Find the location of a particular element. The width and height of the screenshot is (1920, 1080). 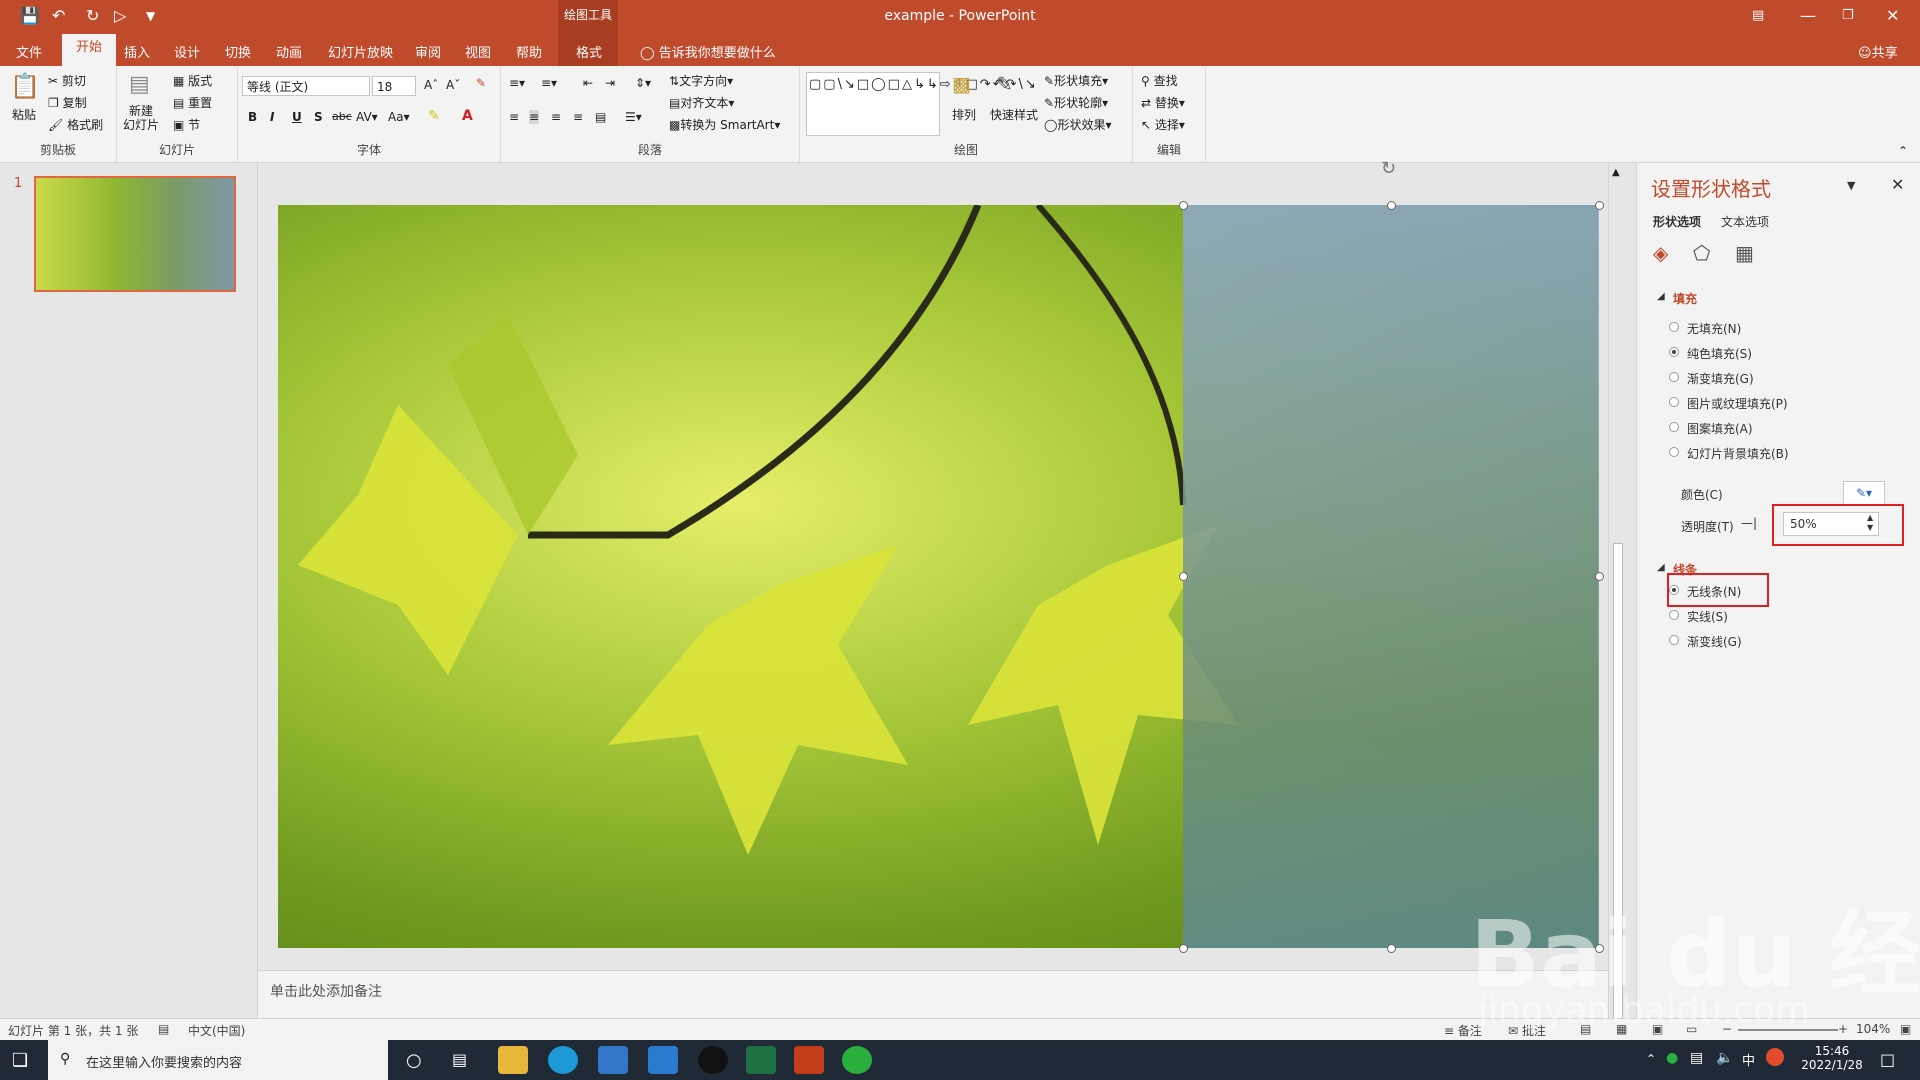

restore-icon: ❐ is located at coordinates (1848, 15).